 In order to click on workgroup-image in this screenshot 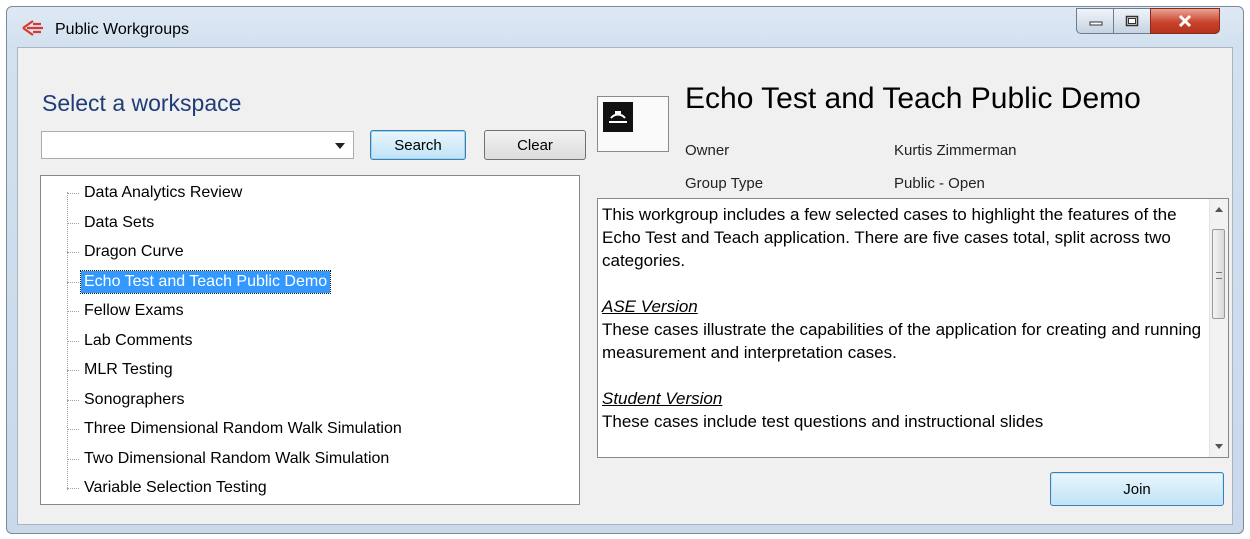, I will do `click(633, 124)`.